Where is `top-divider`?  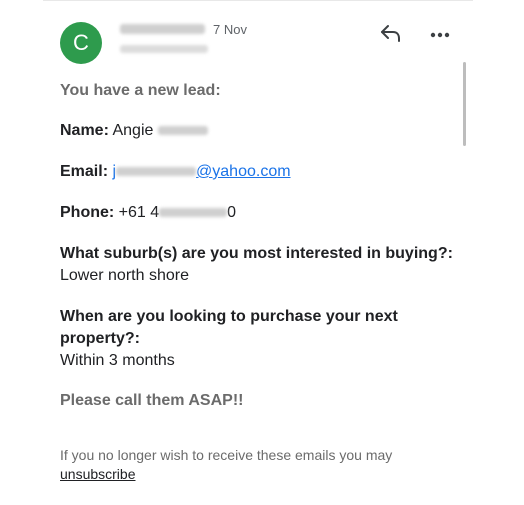 top-divider is located at coordinates (258, 0).